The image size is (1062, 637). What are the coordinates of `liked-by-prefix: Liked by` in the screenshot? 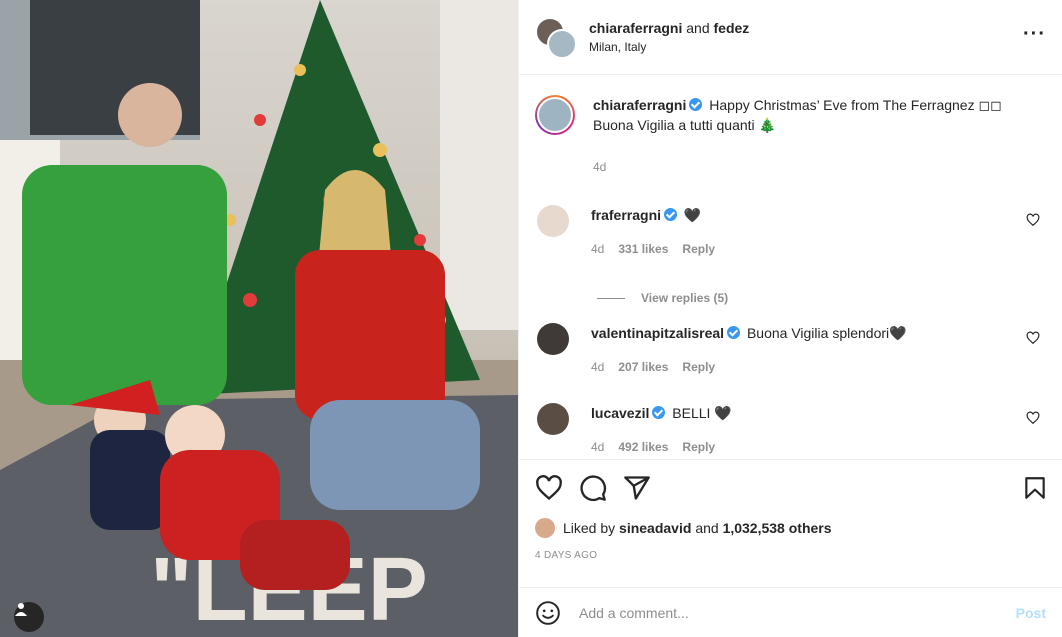 It's located at (589, 528).